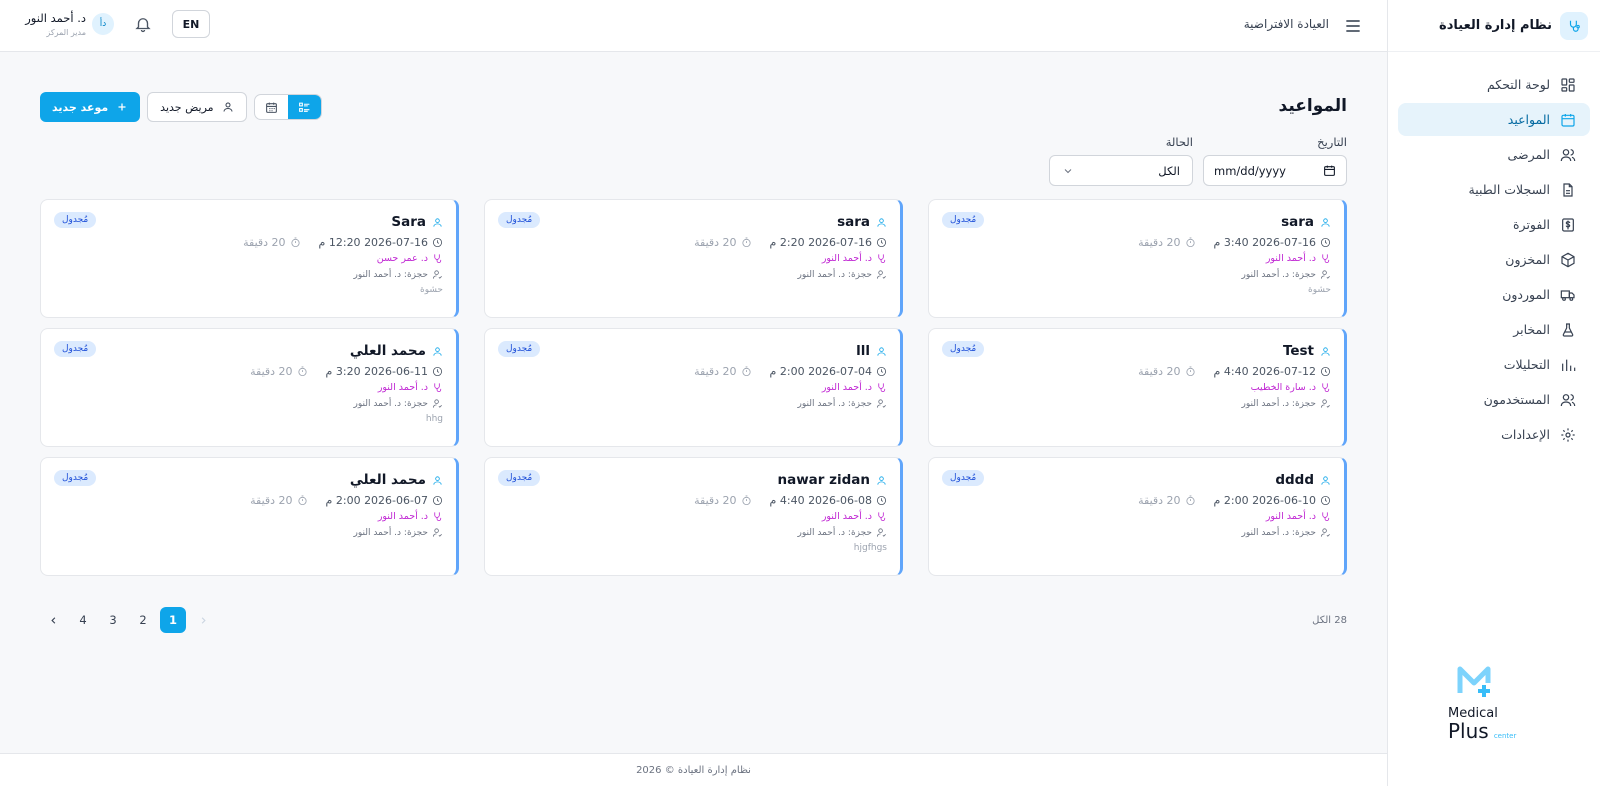 The image size is (1600, 786). Describe the element at coordinates (408, 222) in the screenshot. I see `patient-name: Sara` at that location.